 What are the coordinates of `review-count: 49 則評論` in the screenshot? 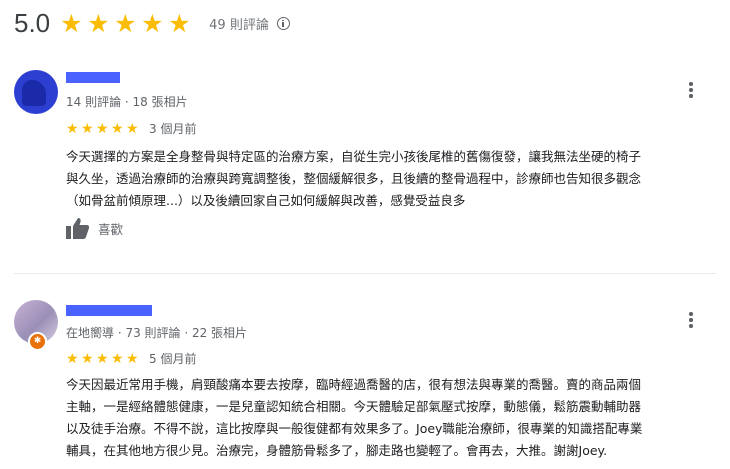 It's located at (239, 23).